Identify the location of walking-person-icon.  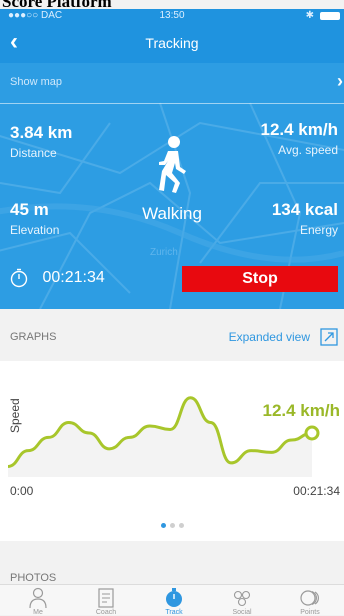
(172, 164).